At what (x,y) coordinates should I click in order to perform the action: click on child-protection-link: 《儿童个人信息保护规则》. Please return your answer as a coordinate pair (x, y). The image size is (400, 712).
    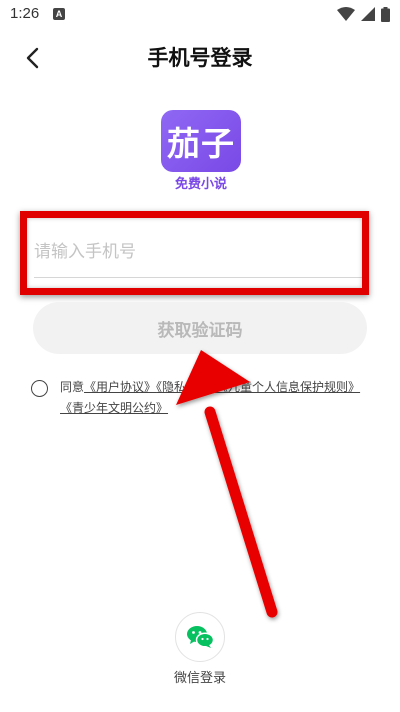
    Looking at the image, I should click on (291, 387).